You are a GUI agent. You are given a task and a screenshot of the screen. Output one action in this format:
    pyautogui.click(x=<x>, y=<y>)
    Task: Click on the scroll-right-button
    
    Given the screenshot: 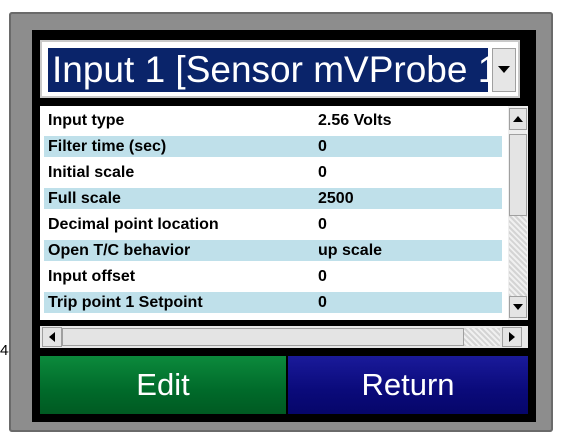 What is the action you would take?
    pyautogui.click(x=512, y=337)
    